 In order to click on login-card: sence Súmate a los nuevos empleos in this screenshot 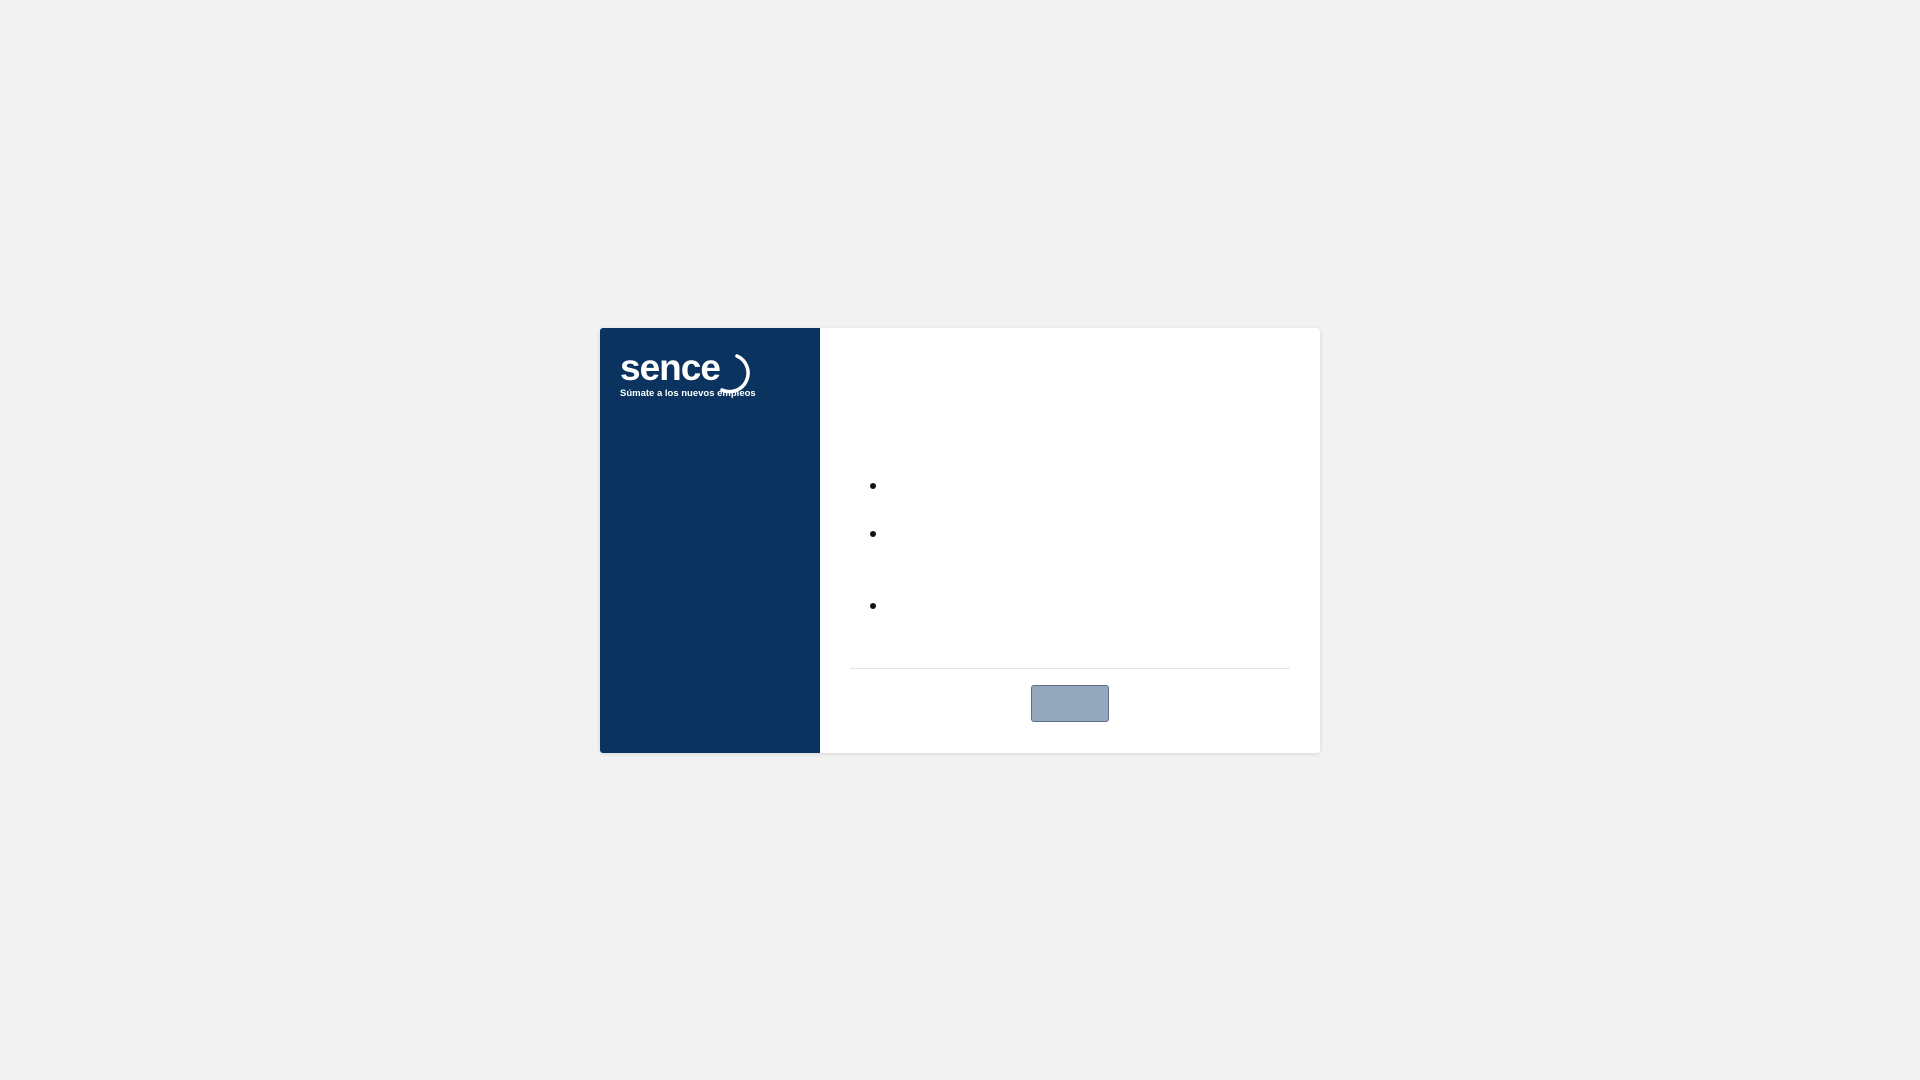, I will do `click(960, 540)`.